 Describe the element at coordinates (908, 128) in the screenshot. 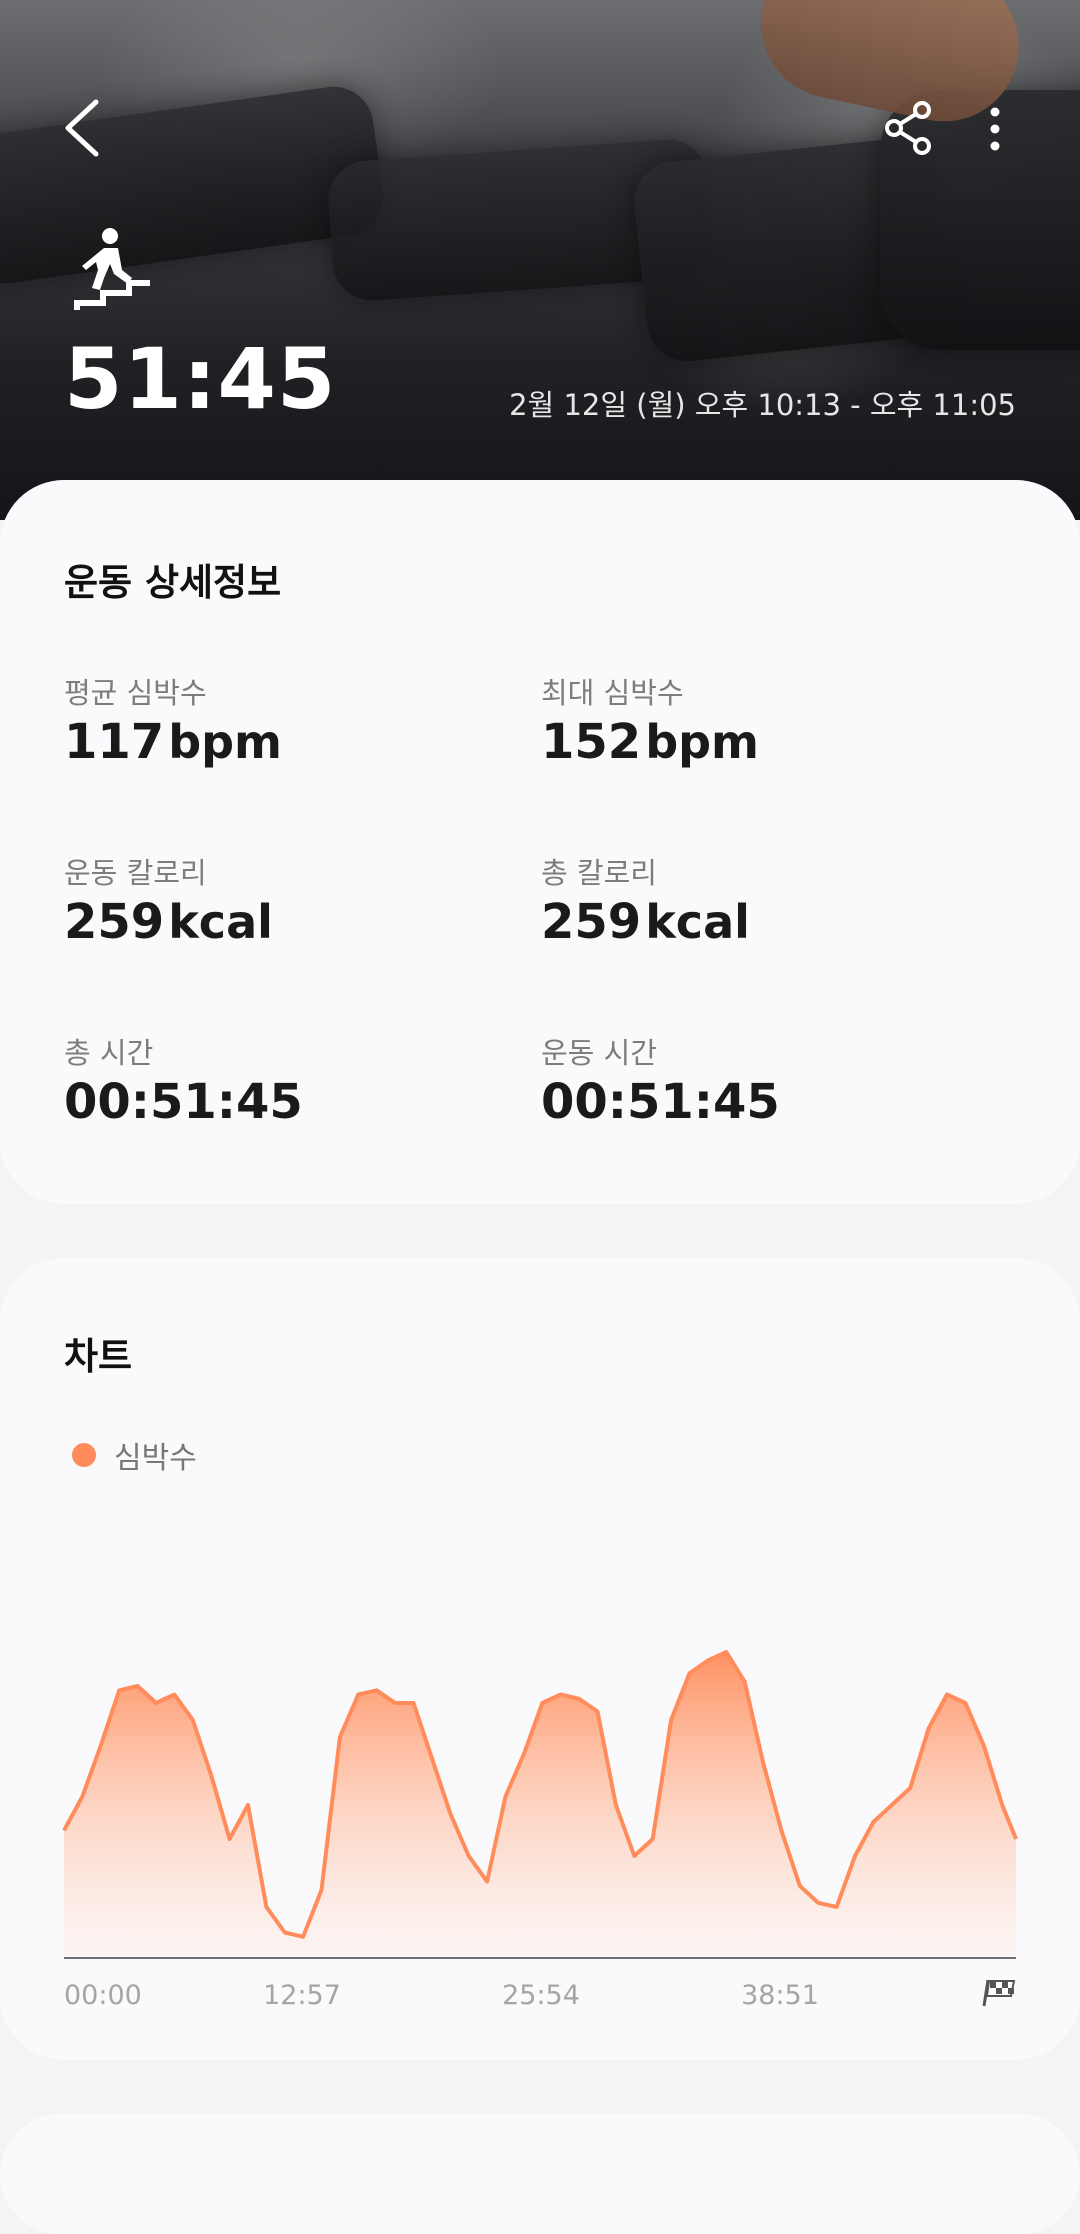

I see `share-icon` at that location.